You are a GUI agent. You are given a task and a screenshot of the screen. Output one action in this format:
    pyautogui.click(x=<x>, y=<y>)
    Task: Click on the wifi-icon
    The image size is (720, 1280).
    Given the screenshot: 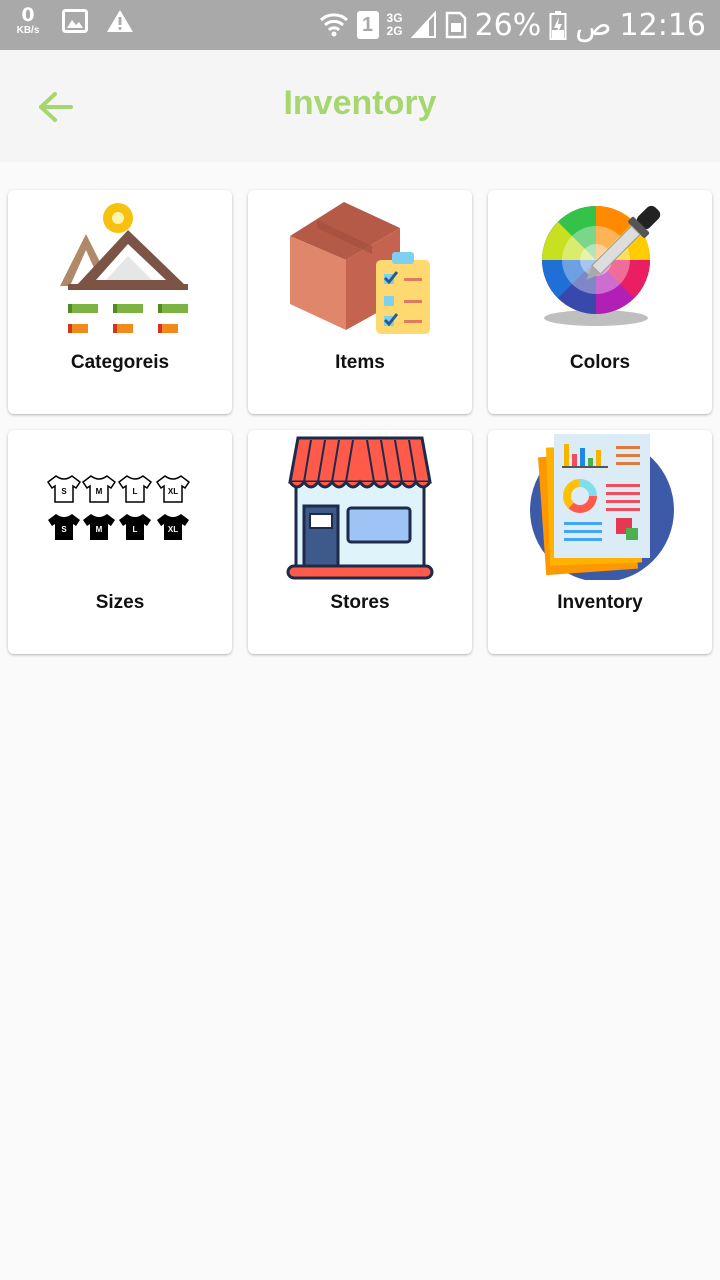 What is the action you would take?
    pyautogui.click(x=333, y=25)
    